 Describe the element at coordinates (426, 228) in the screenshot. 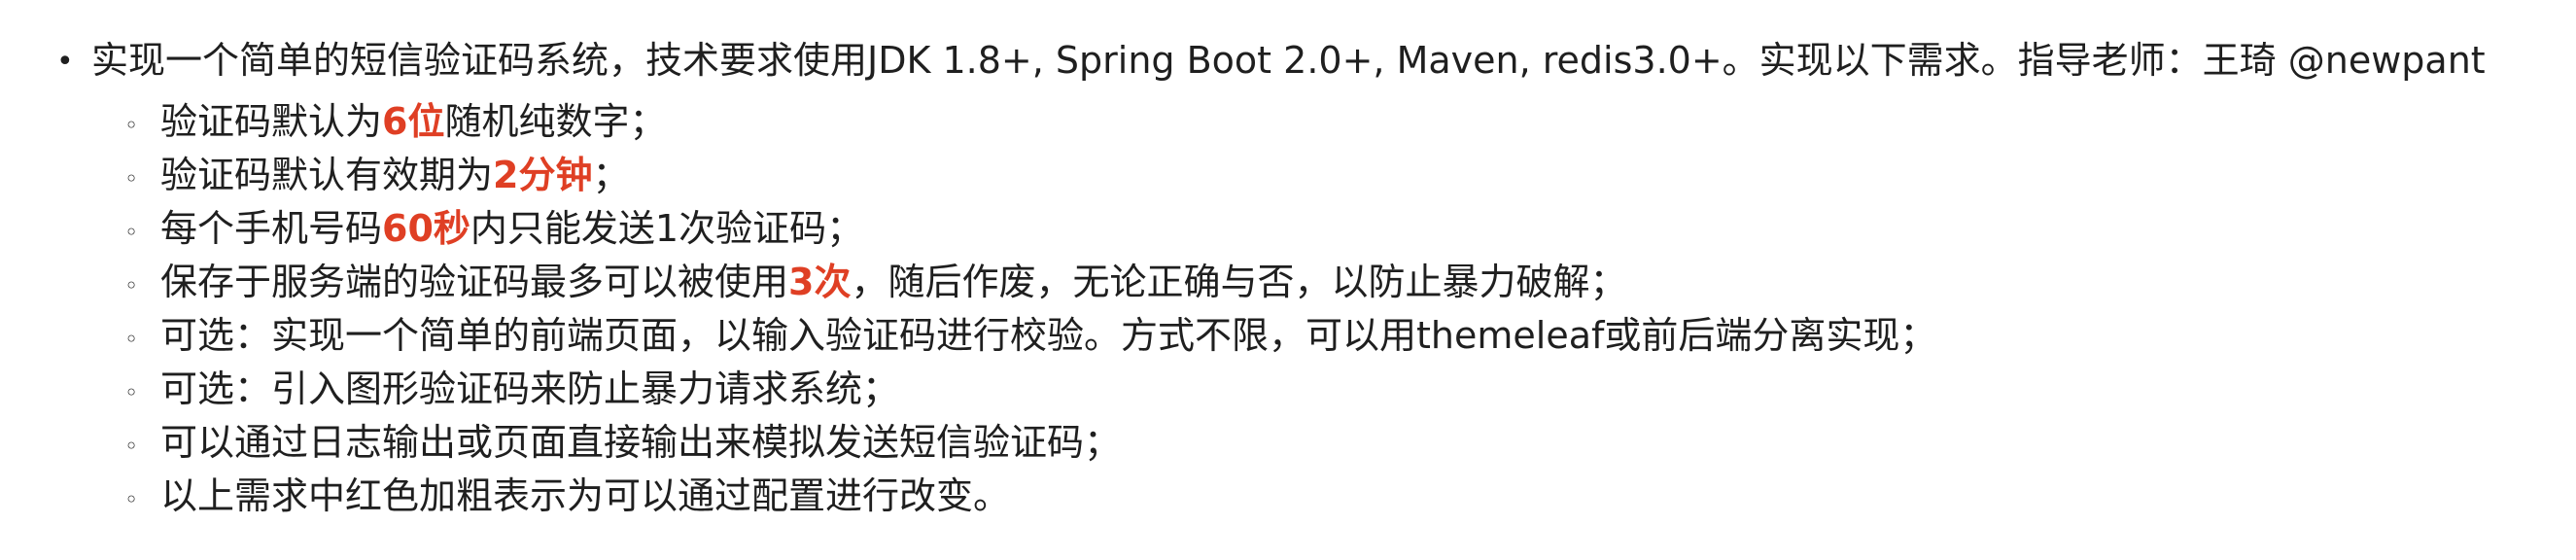

I see `emphasis-text: 60秒` at that location.